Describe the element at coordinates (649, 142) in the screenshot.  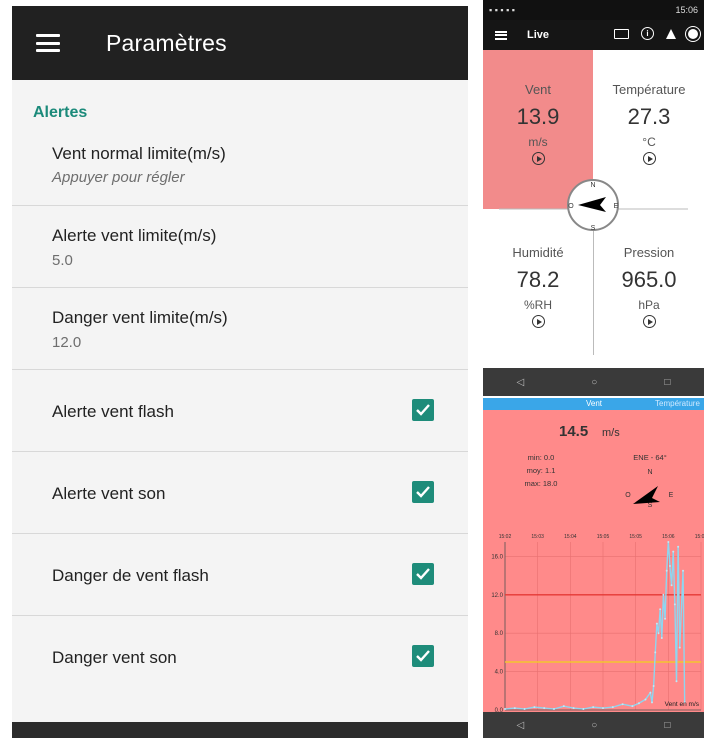
I see `cell-unit: °C` at that location.